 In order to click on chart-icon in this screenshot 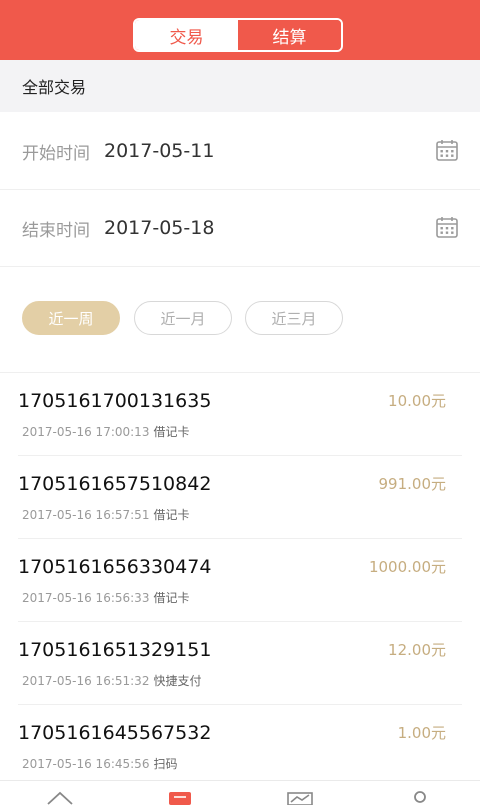, I will do `click(300, 797)`.